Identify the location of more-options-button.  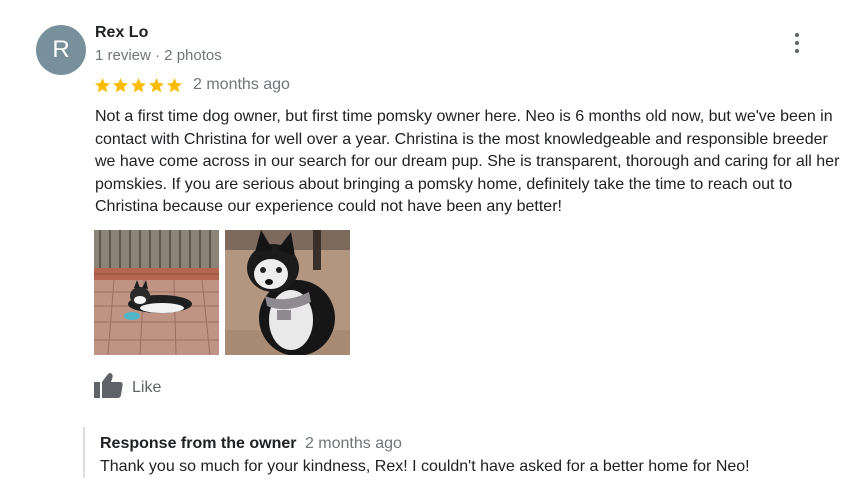
(797, 43).